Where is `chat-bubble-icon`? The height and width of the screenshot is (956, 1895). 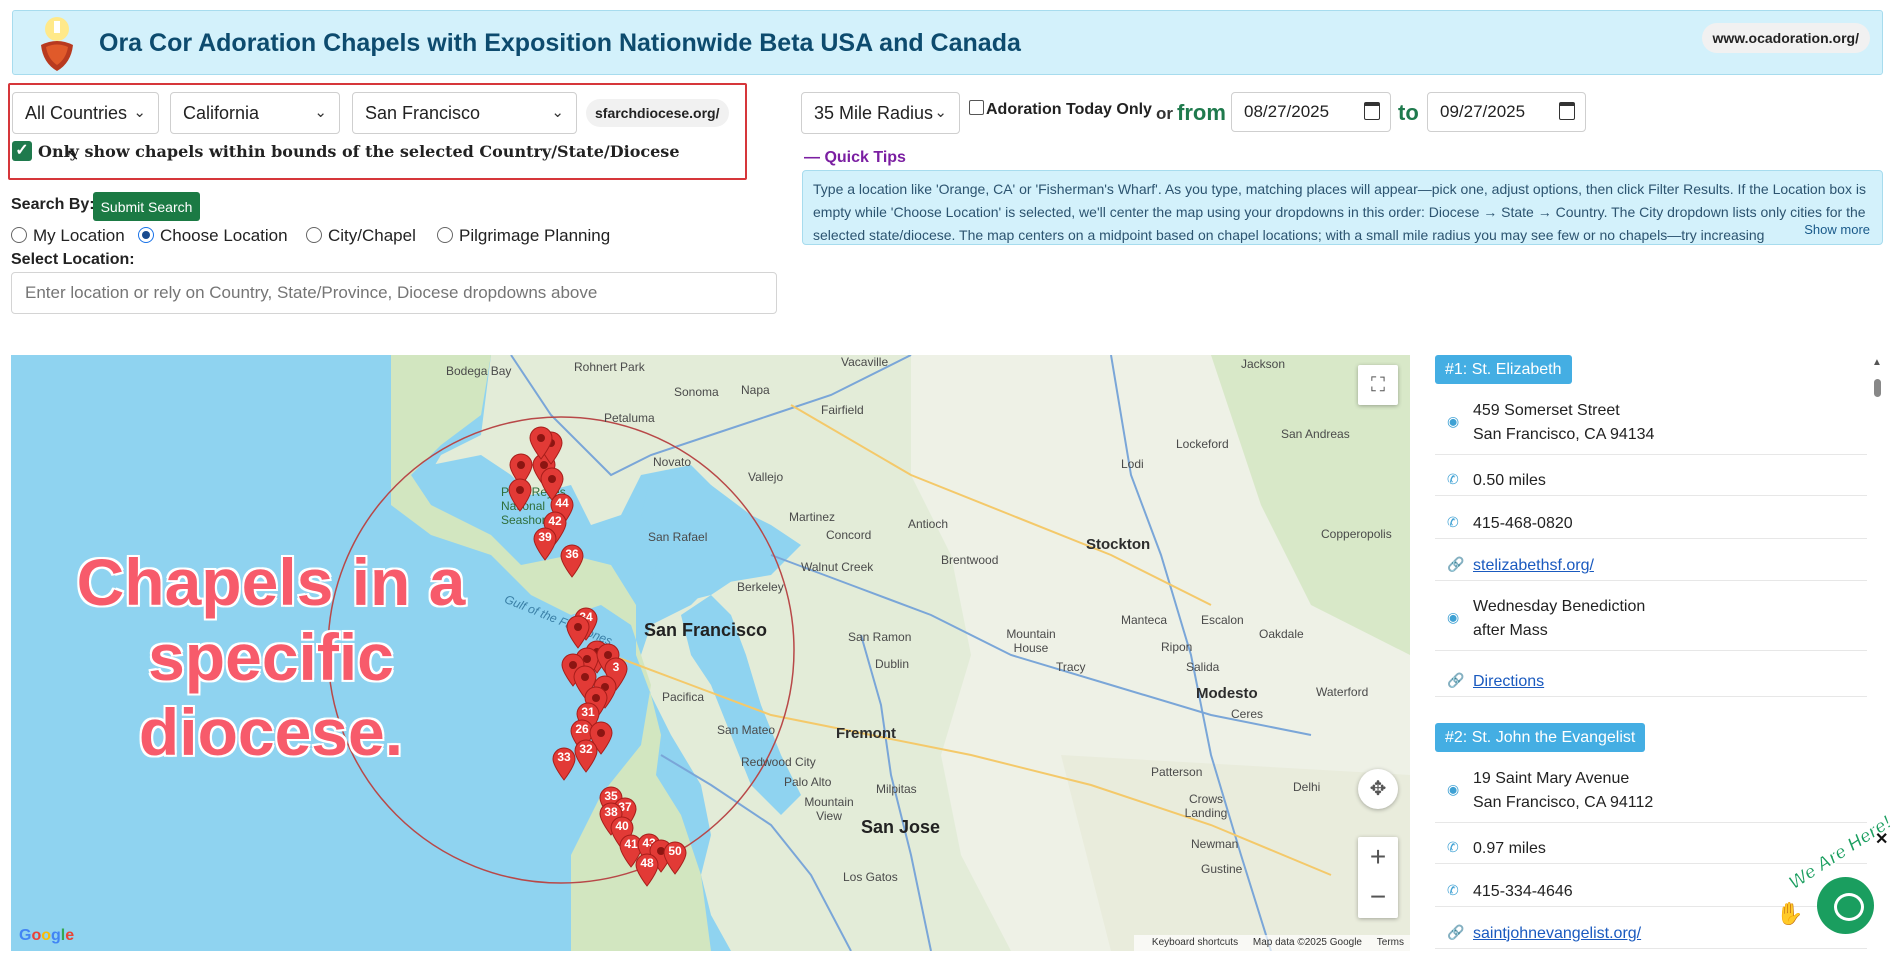
chat-bubble-icon is located at coordinates (1845, 905).